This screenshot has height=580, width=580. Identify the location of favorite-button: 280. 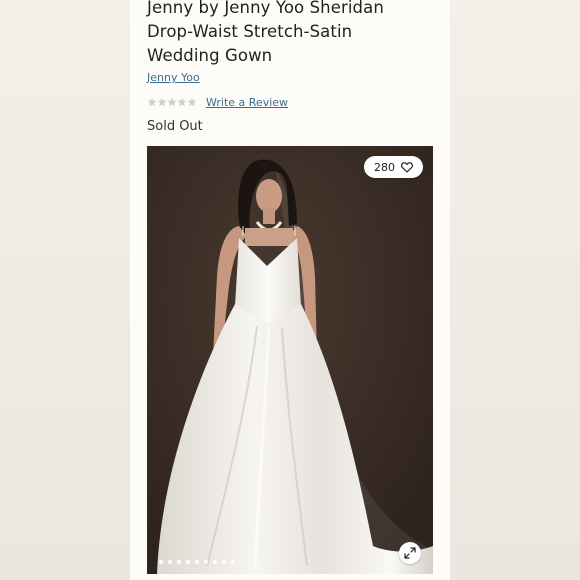
(393, 167).